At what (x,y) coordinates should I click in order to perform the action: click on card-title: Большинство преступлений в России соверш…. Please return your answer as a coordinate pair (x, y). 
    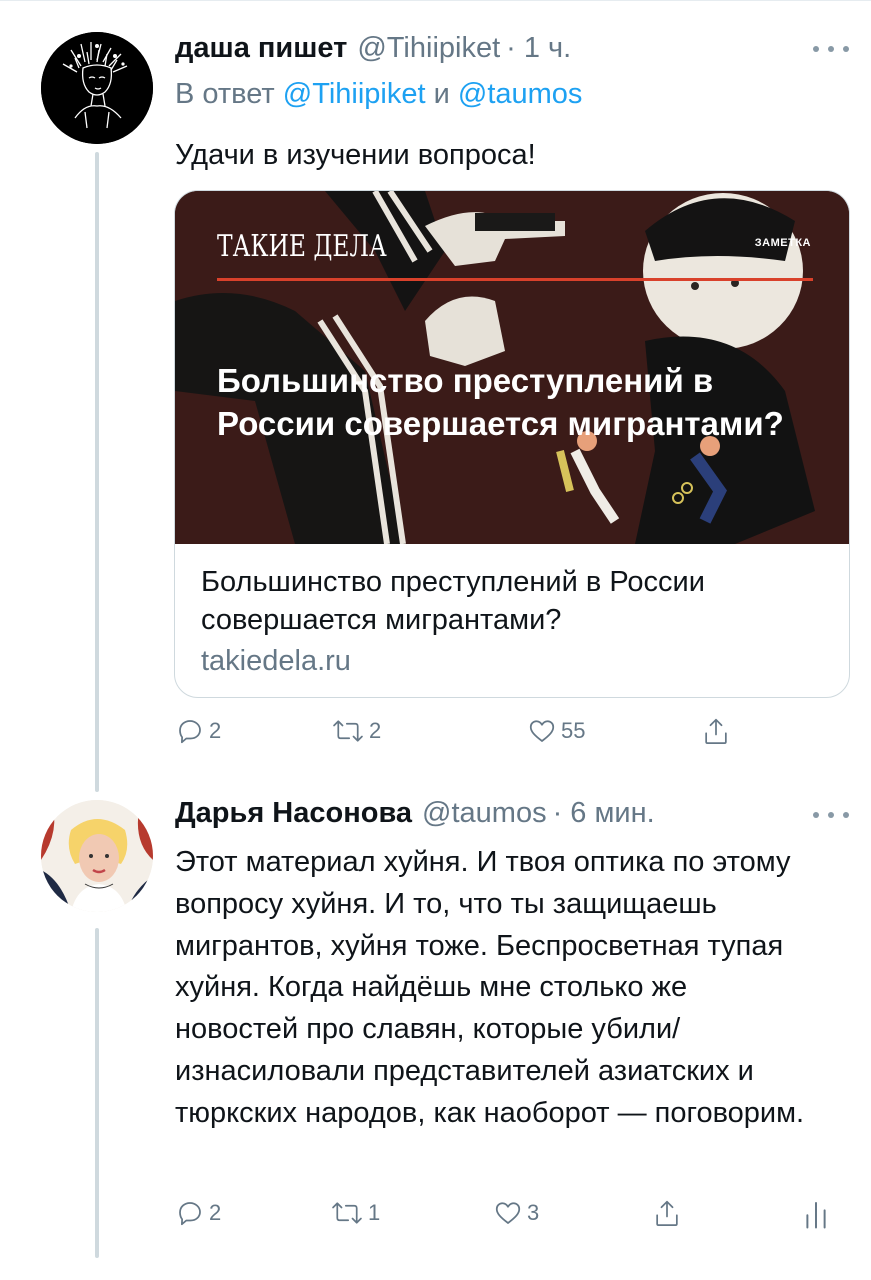
    Looking at the image, I should click on (453, 601).